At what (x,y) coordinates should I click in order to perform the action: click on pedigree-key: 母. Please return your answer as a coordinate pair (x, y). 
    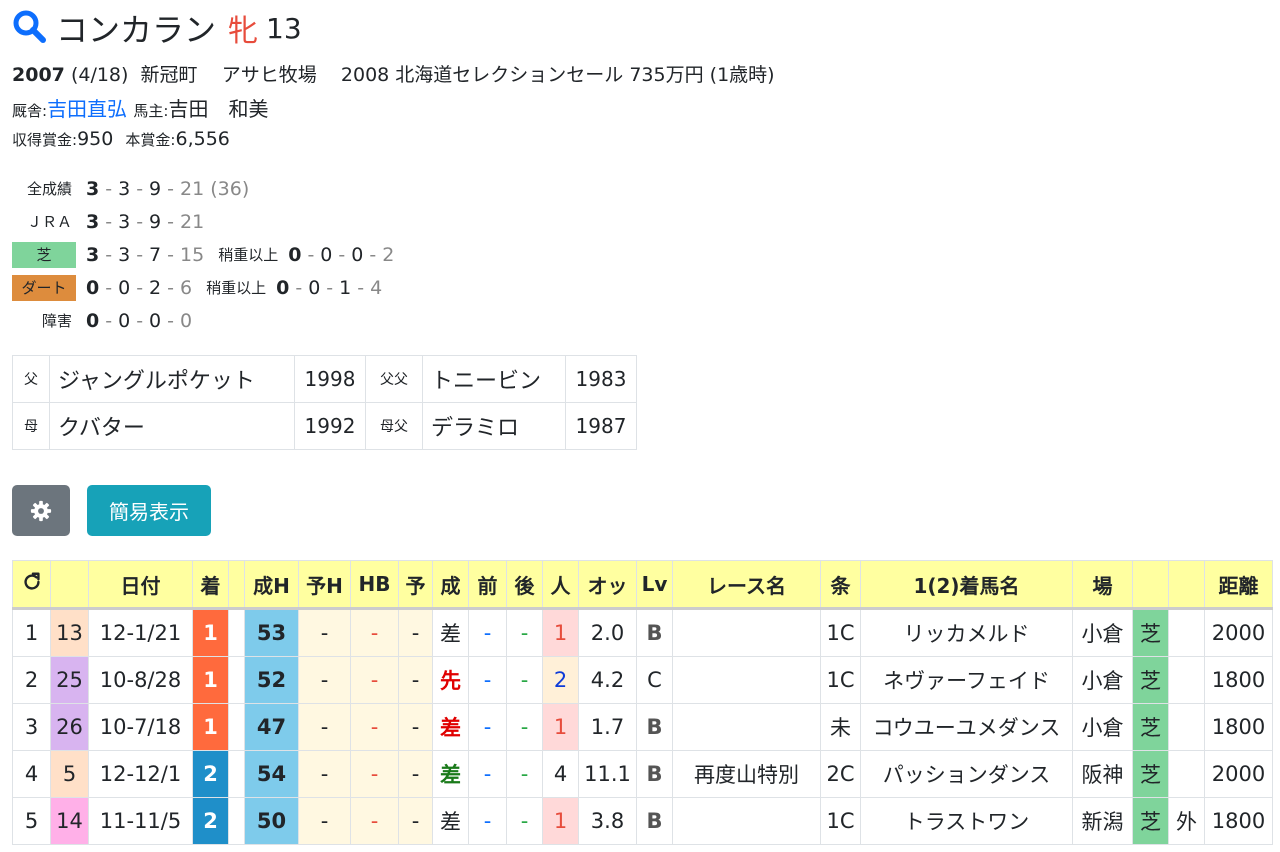
    Looking at the image, I should click on (31, 426).